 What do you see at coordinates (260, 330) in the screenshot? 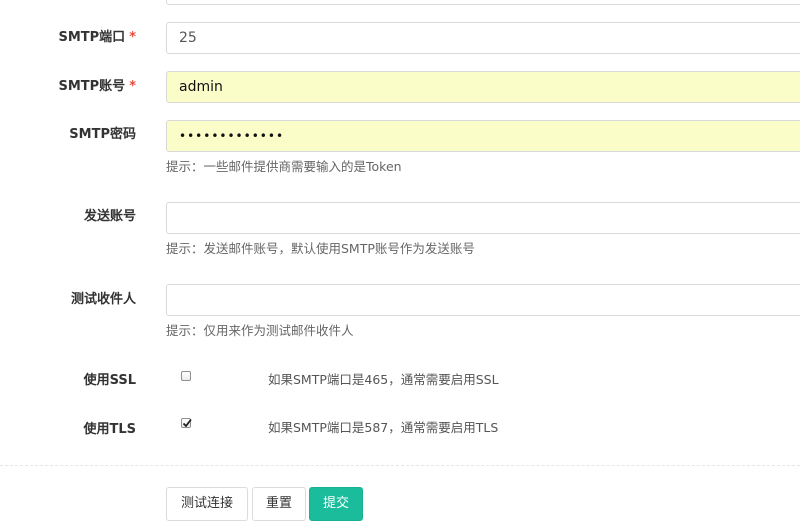
I see `test-recipient-hint: 提示：仅用来作为测试邮件收件人` at bounding box center [260, 330].